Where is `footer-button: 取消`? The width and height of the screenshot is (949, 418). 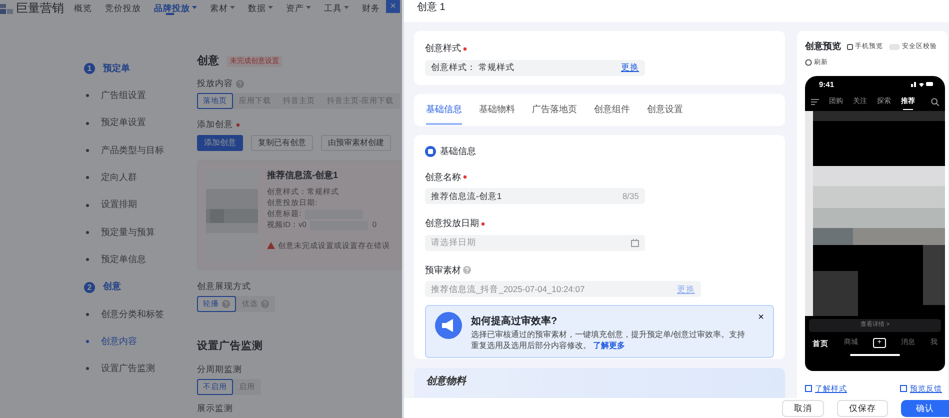 footer-button: 取消 is located at coordinates (803, 408).